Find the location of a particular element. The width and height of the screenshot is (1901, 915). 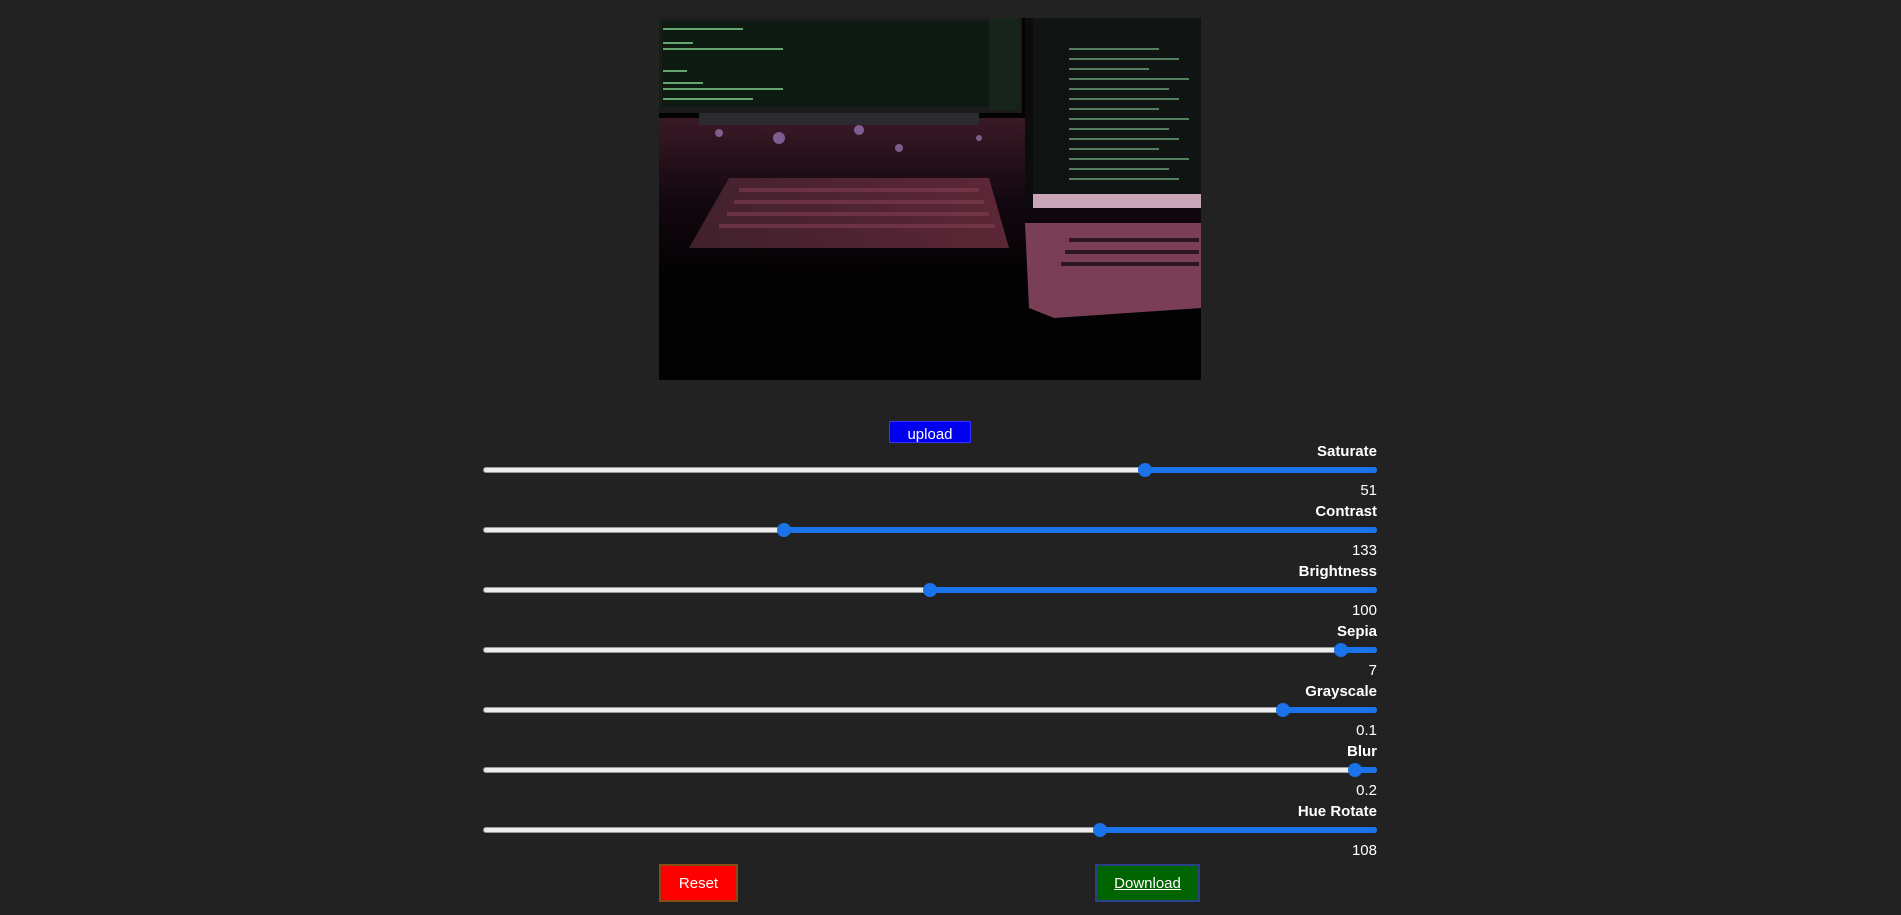

brightness-control: Brightness 100 is located at coordinates (930, 593).